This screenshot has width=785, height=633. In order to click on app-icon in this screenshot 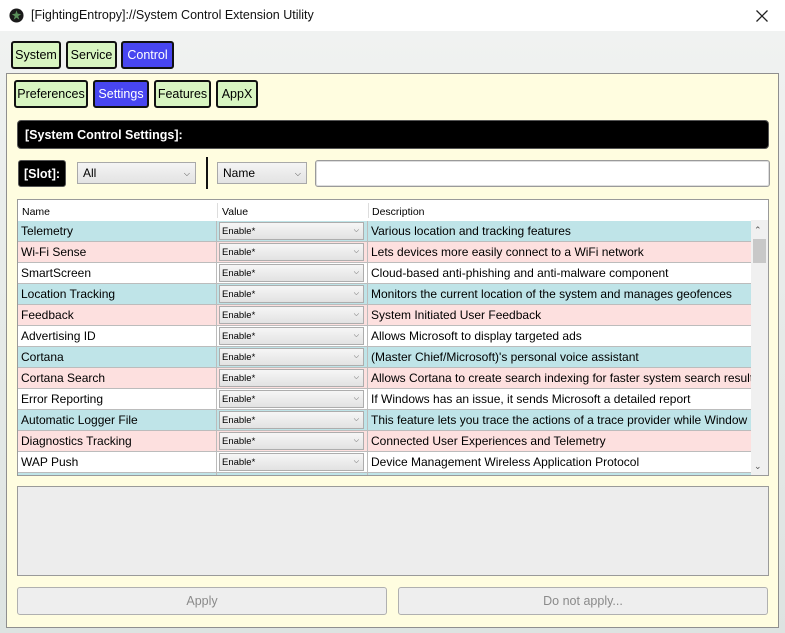, I will do `click(16, 15)`.